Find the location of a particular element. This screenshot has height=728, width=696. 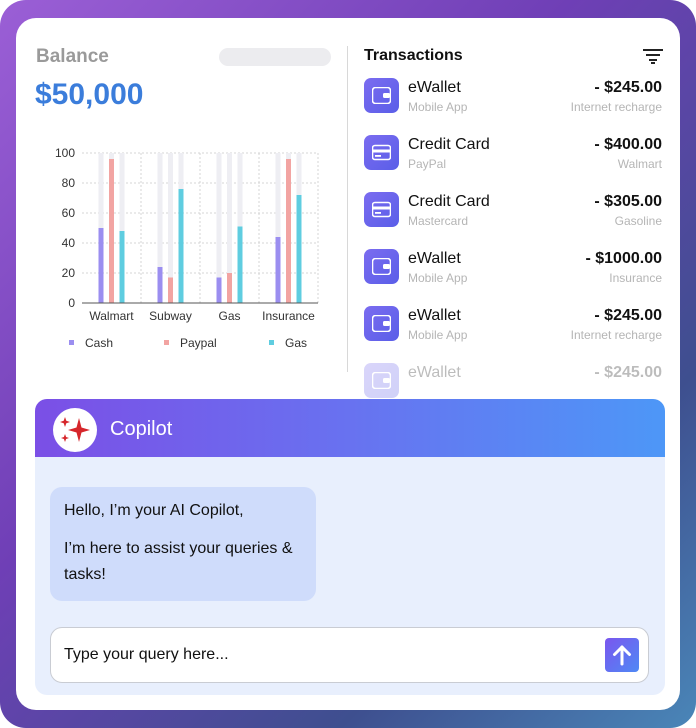

transaction-row: eWallet - $245.00 is located at coordinates (514, 381).